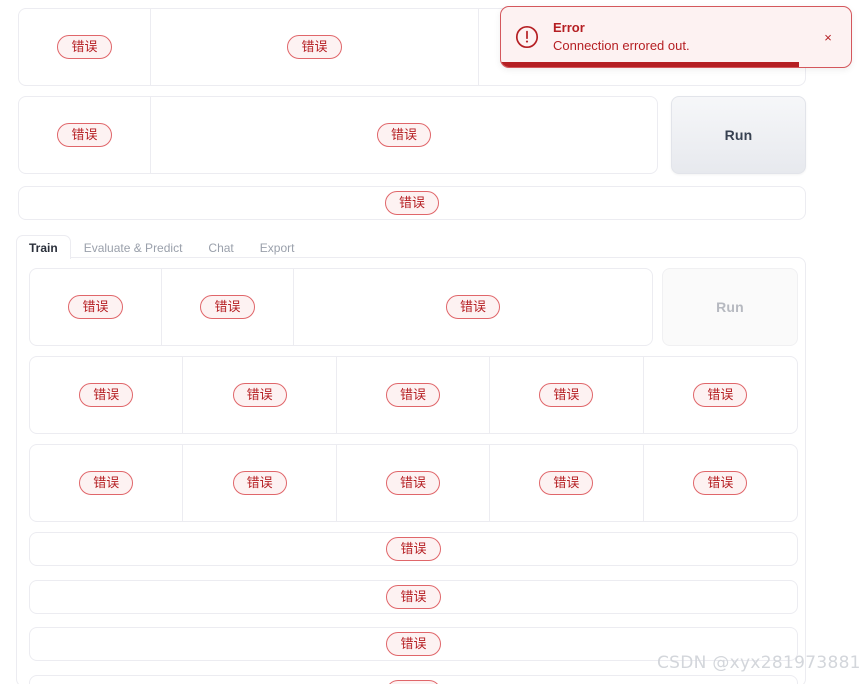 Image resolution: width=865 pixels, height=684 pixels. I want to click on train-row-2-cell-2: 错误, so click(260, 395).